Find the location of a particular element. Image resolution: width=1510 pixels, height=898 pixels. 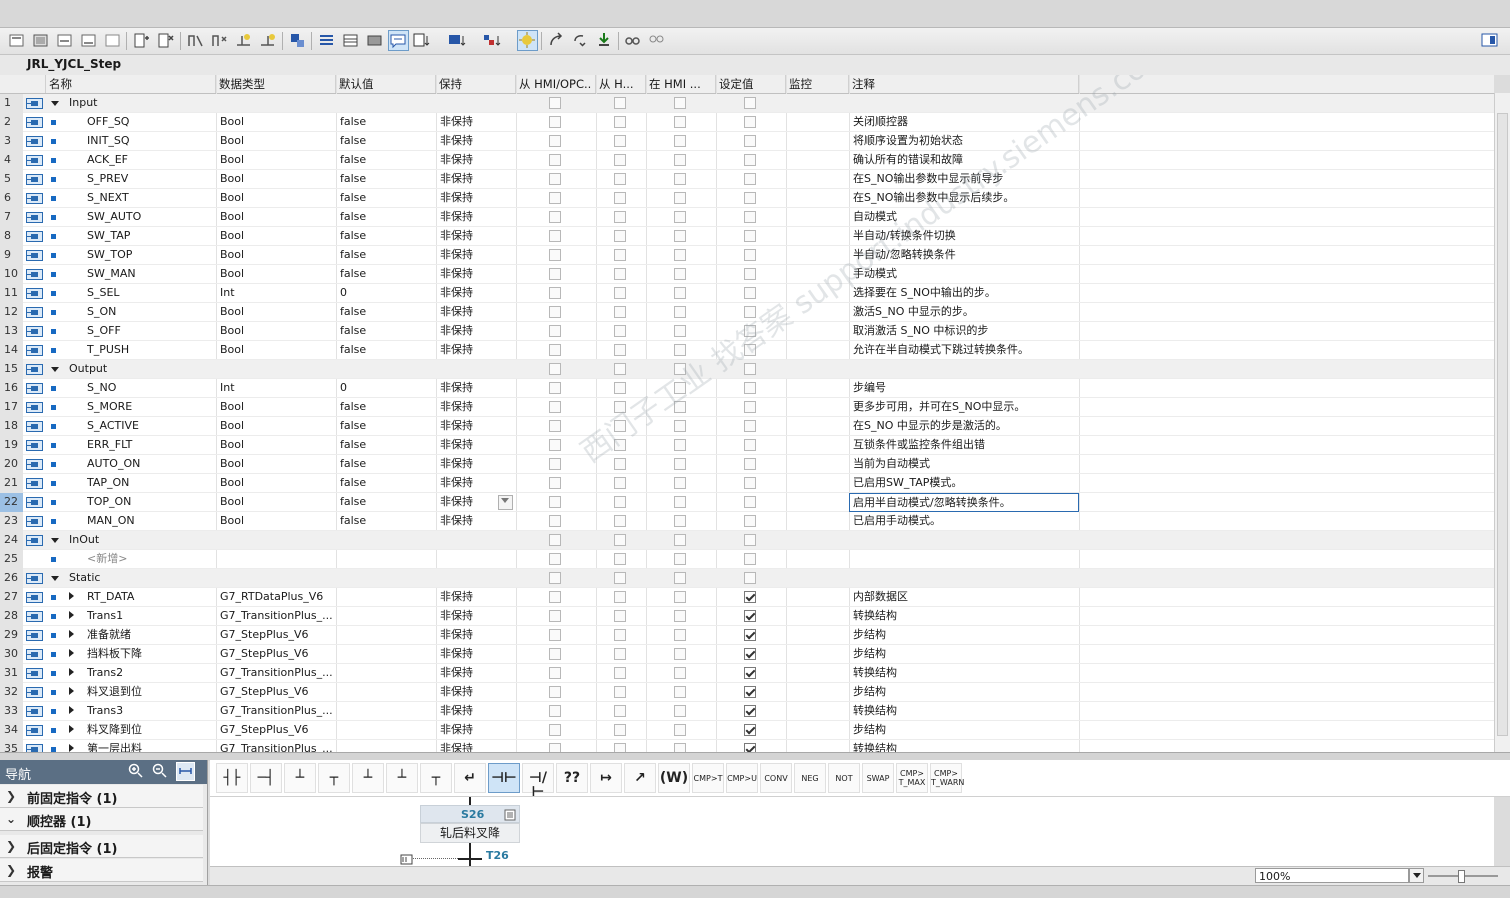

nav-item-alarms: ❯ 报警 is located at coordinates (101, 870).